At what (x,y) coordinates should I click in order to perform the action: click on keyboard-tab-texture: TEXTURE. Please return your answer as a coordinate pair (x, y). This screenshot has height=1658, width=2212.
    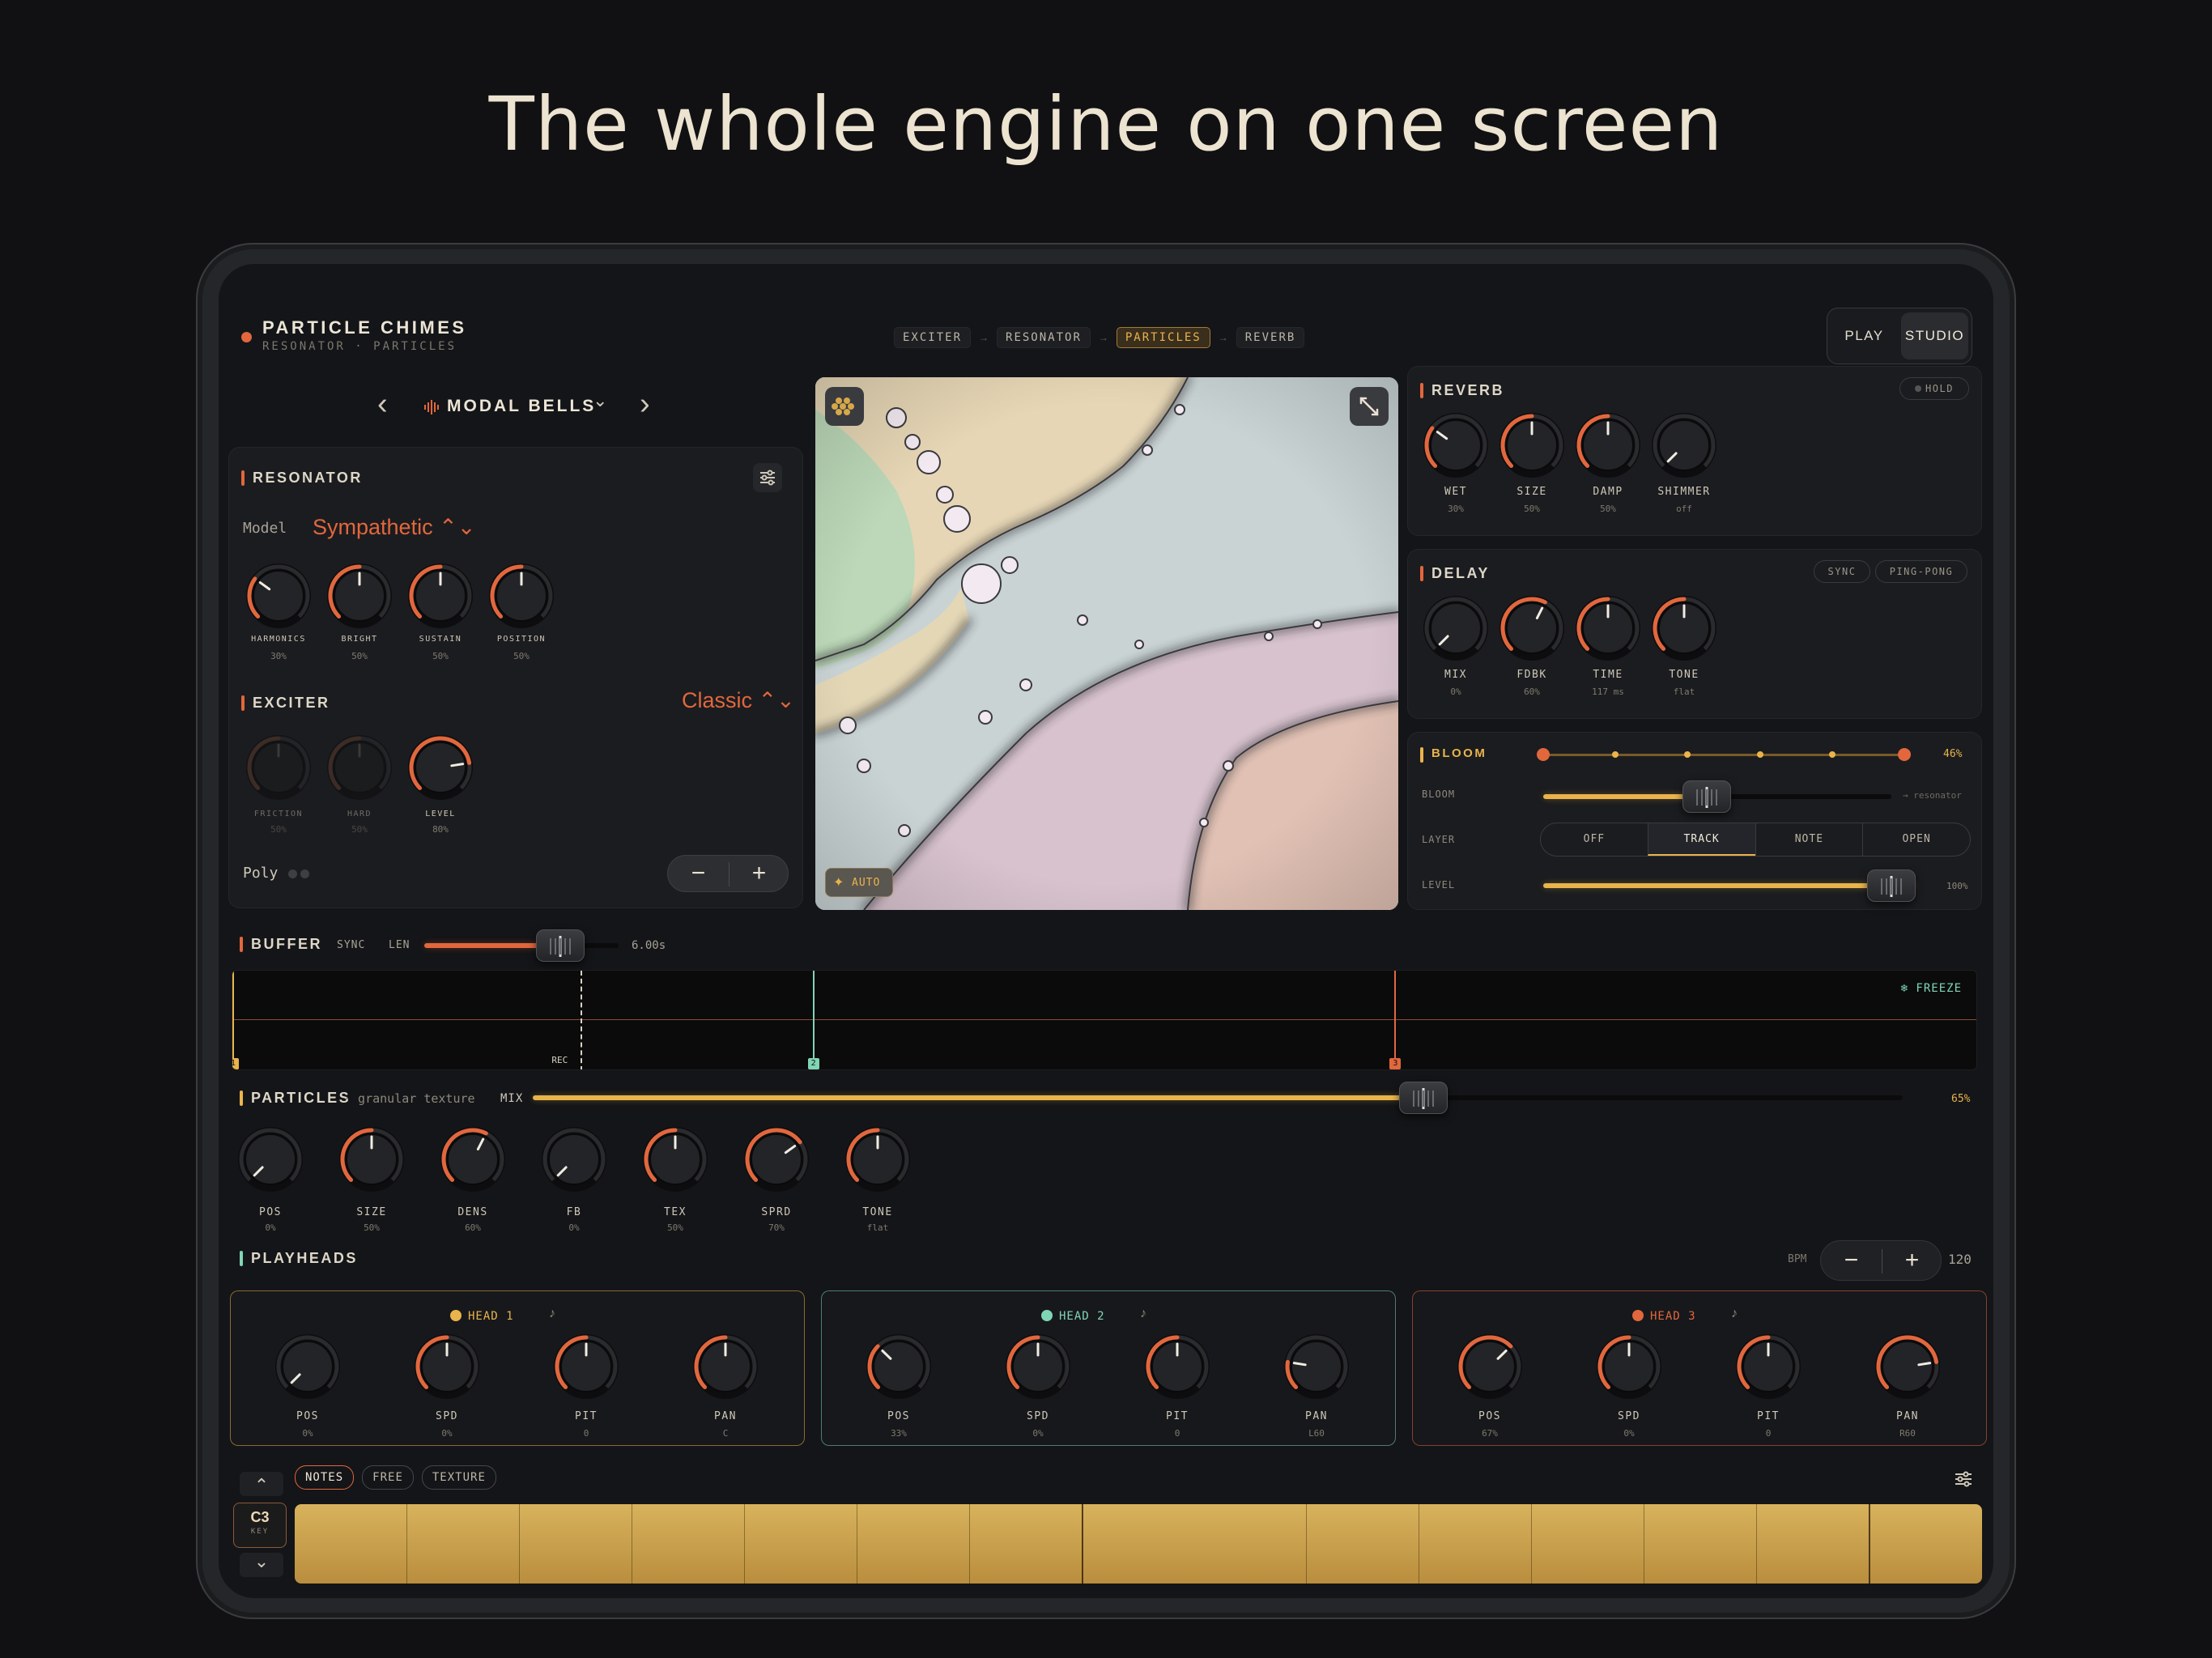
    Looking at the image, I should click on (459, 1477).